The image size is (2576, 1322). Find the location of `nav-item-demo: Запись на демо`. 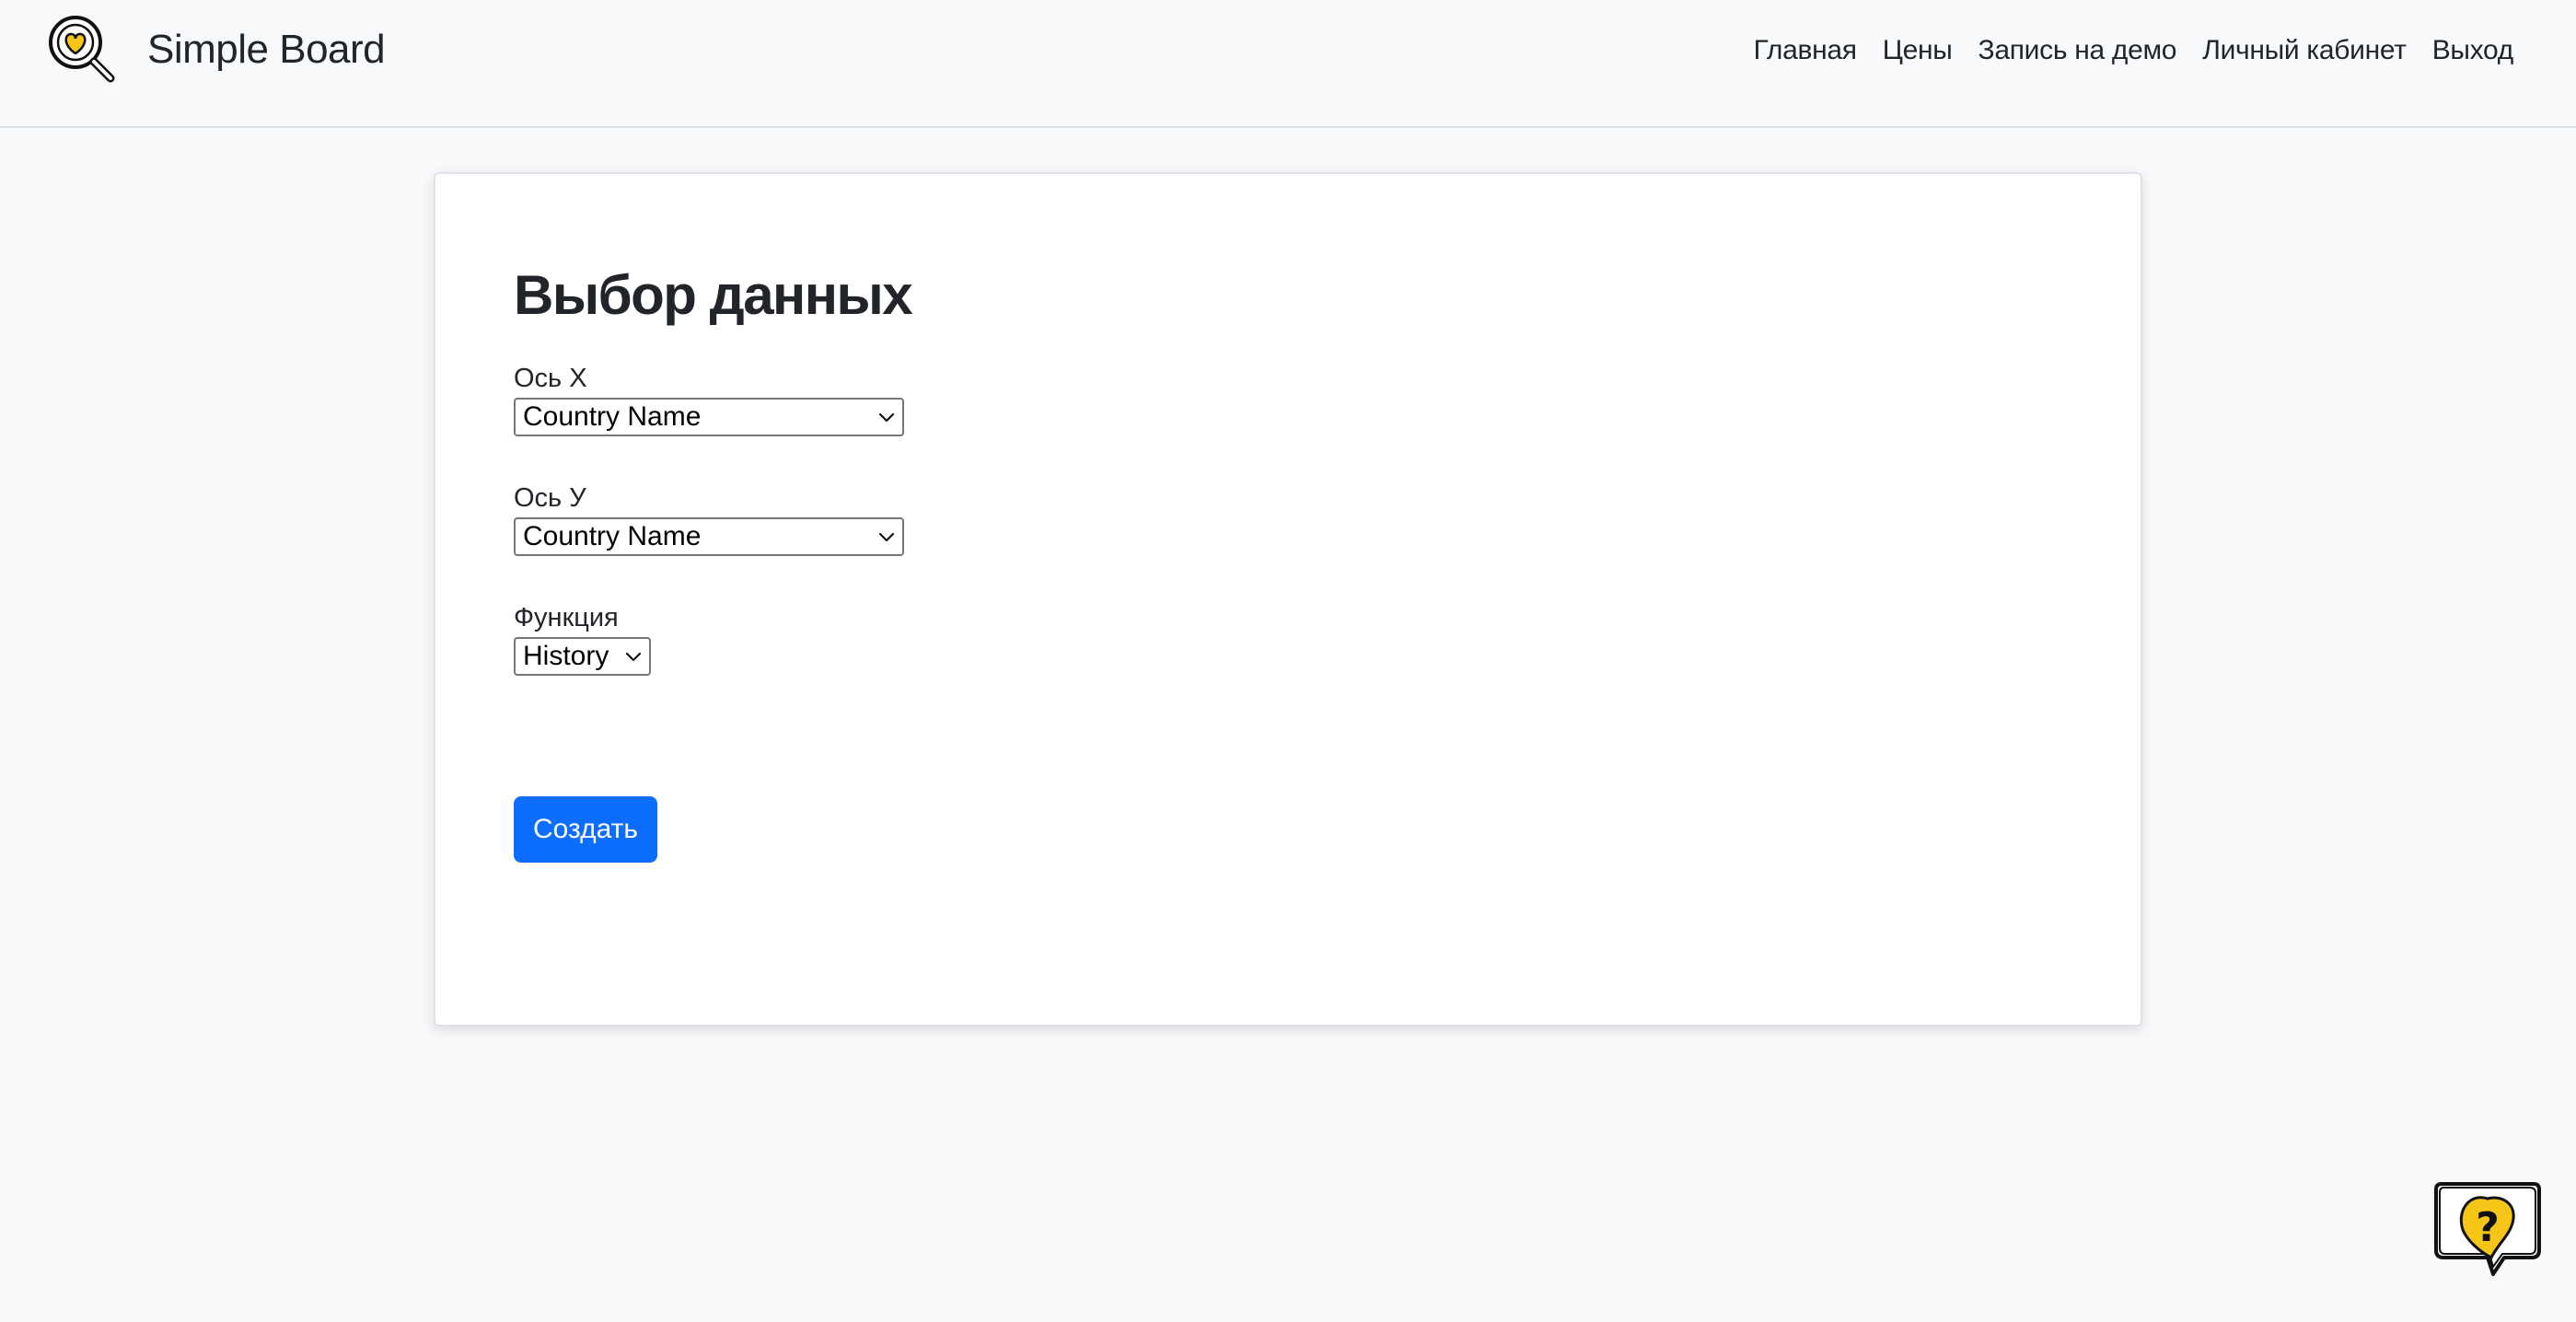

nav-item-demo: Запись на демо is located at coordinates (2077, 50).